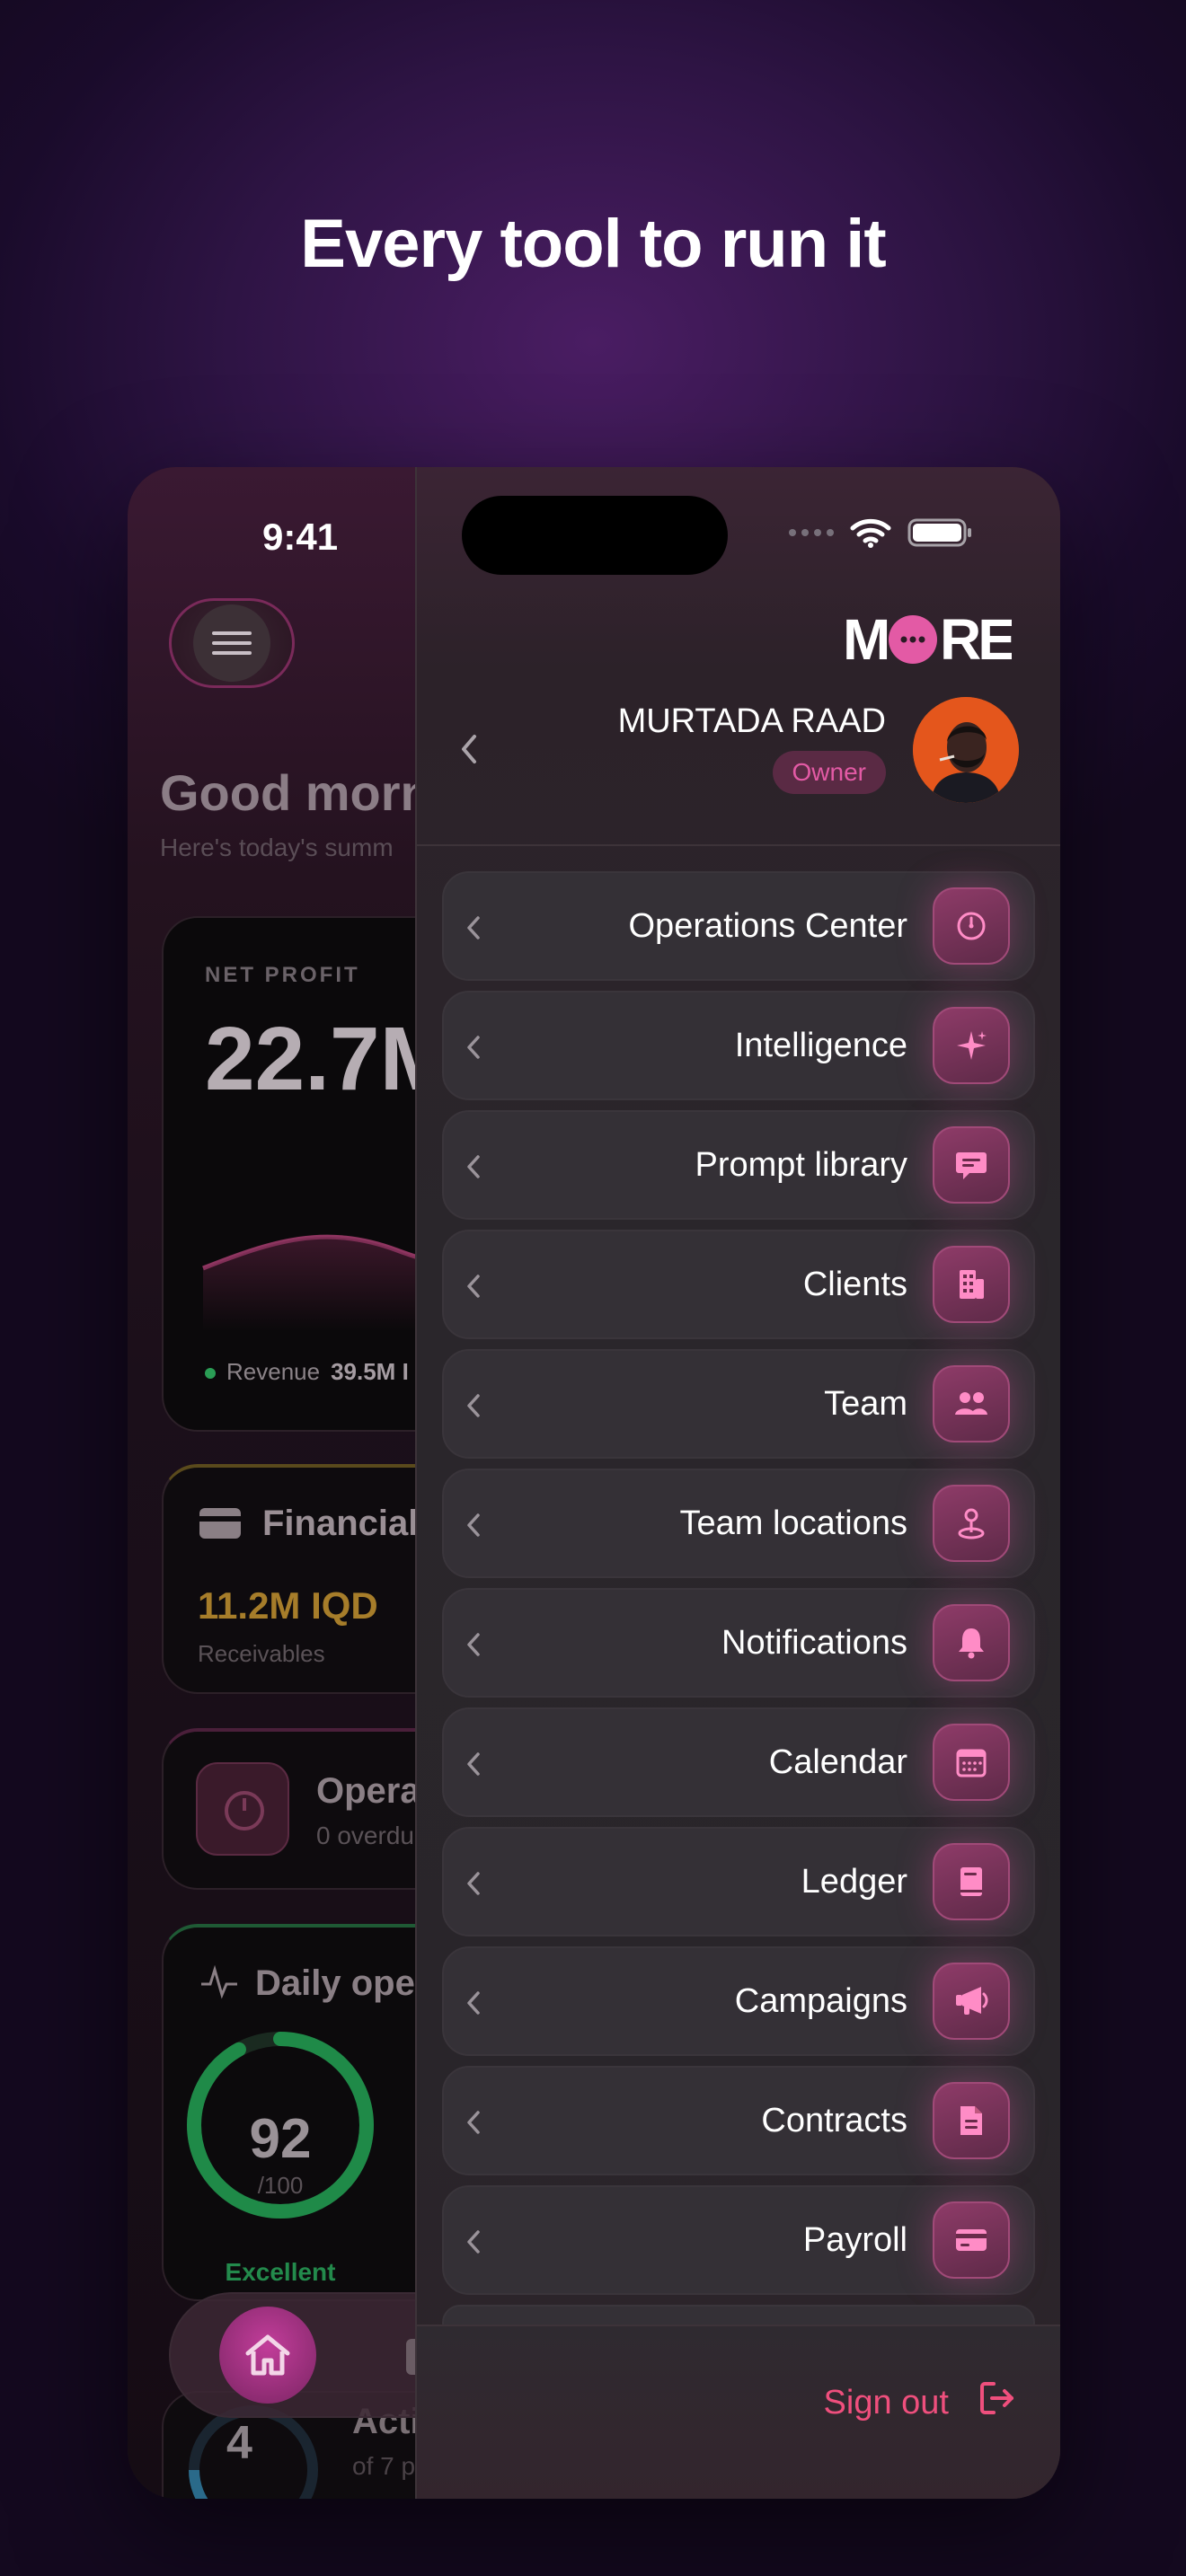  What do you see at coordinates (971, 1045) in the screenshot?
I see `sparkle-icon` at bounding box center [971, 1045].